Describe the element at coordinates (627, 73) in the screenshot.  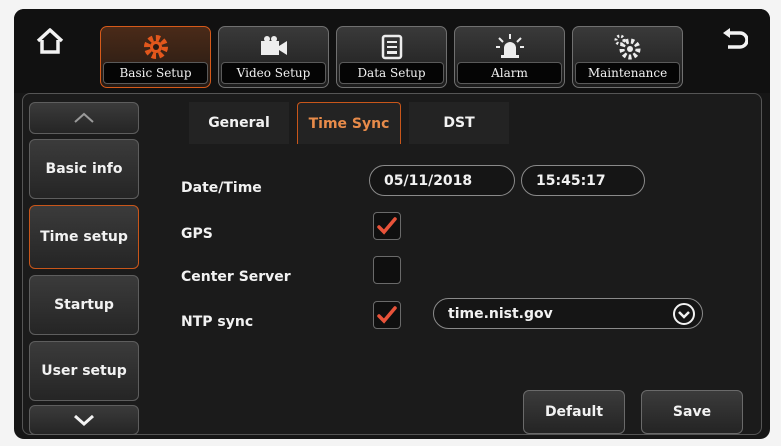
I see `tab-label: Maintenance` at that location.